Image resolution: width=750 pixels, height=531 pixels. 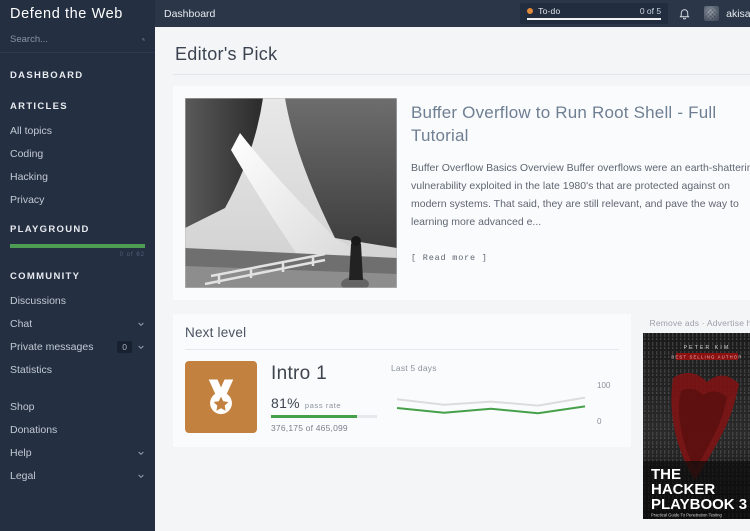 I want to click on brand-logo: Defend the Web, so click(x=77, y=13).